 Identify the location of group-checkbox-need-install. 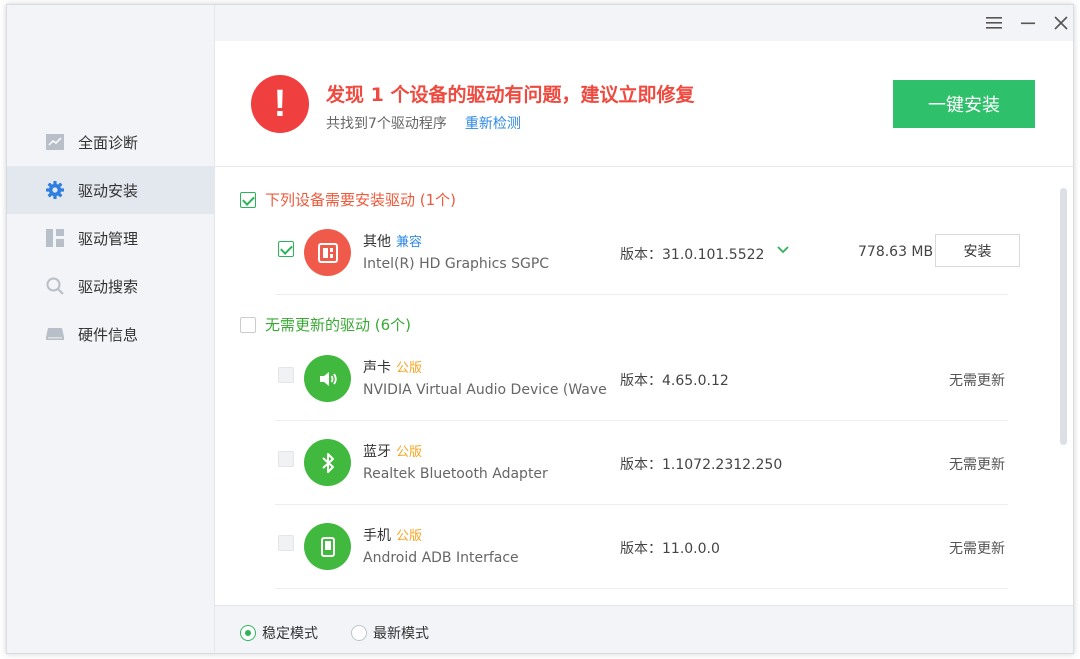
(248, 200).